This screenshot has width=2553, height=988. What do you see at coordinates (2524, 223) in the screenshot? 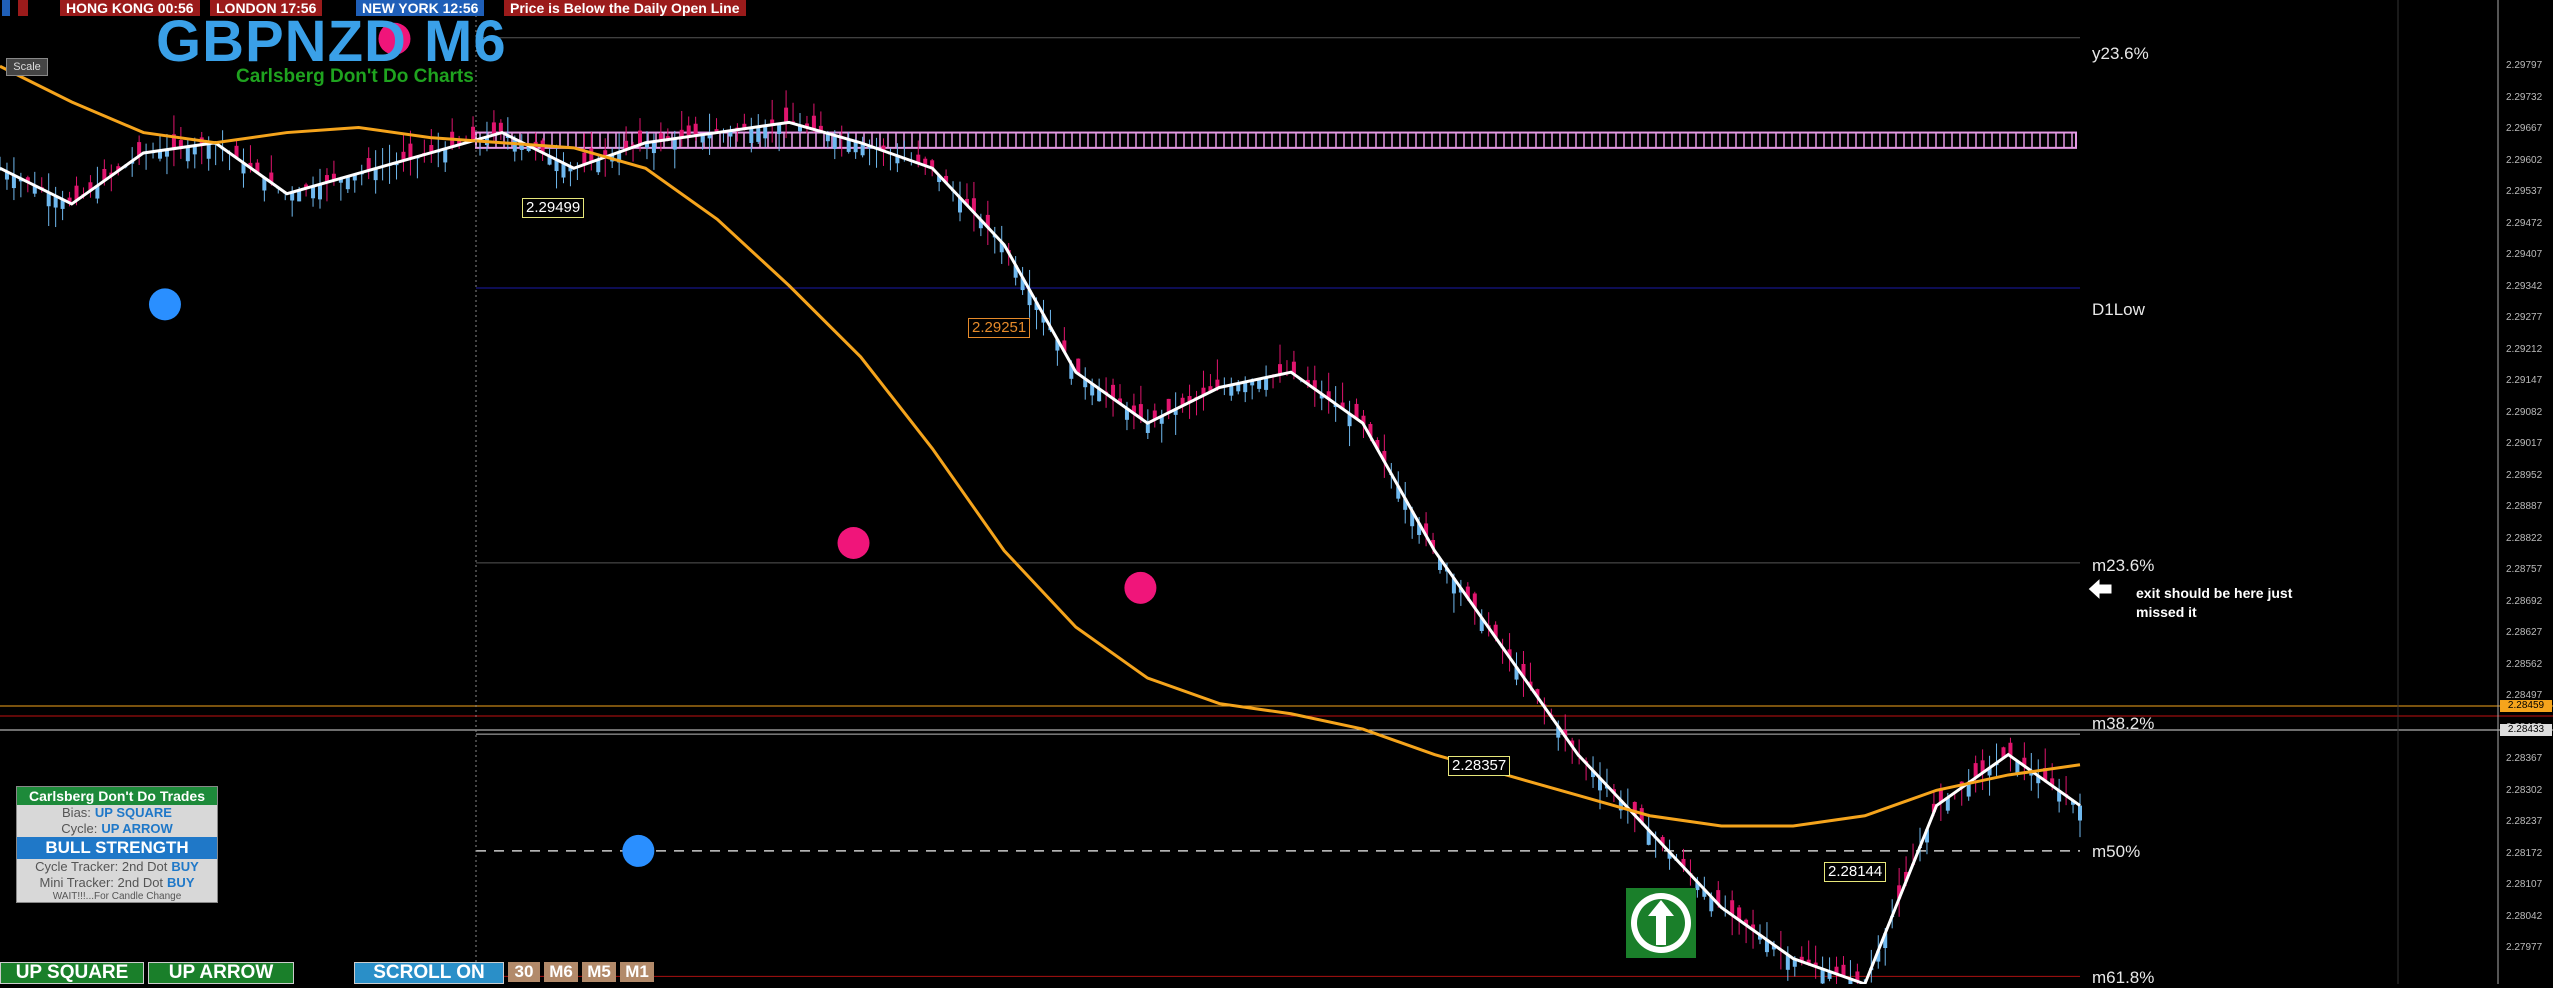
I see `axis-tick: 2.29472` at bounding box center [2524, 223].